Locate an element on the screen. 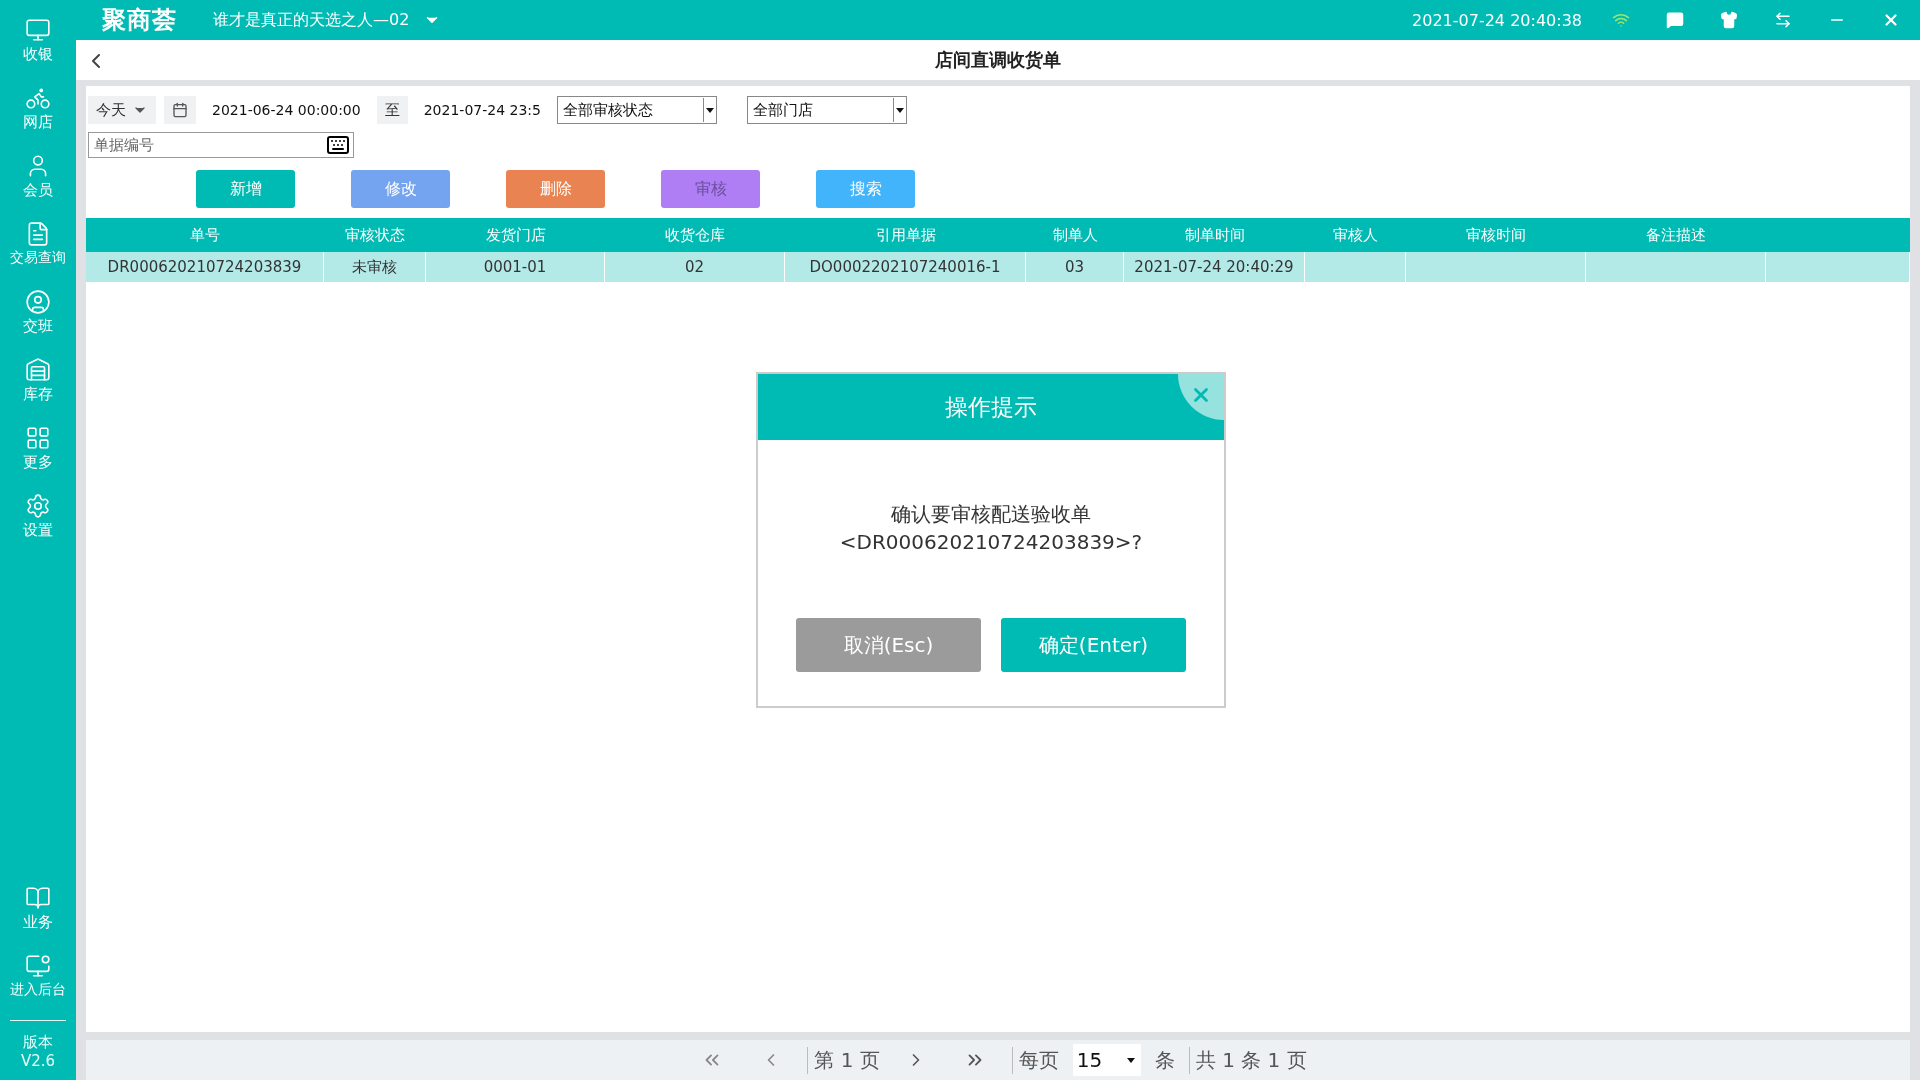 The image size is (1920, 1080). sidebar-item: 设置 is located at coordinates (38, 516).